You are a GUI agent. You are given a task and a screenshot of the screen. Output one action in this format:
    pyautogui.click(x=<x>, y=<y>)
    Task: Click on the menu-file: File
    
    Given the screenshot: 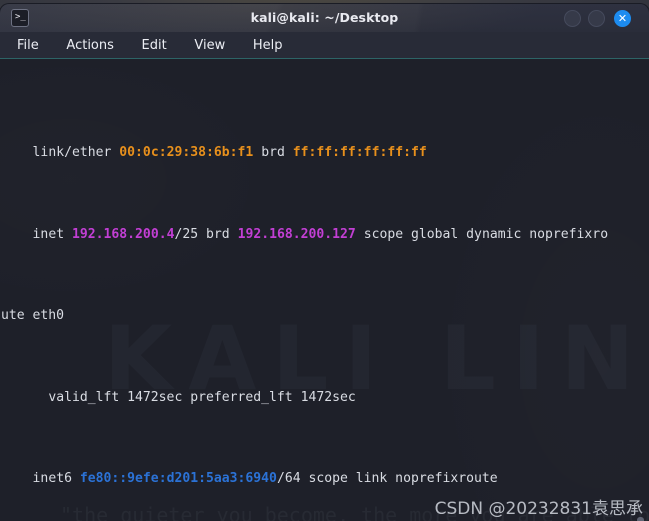 What is the action you would take?
    pyautogui.click(x=28, y=45)
    